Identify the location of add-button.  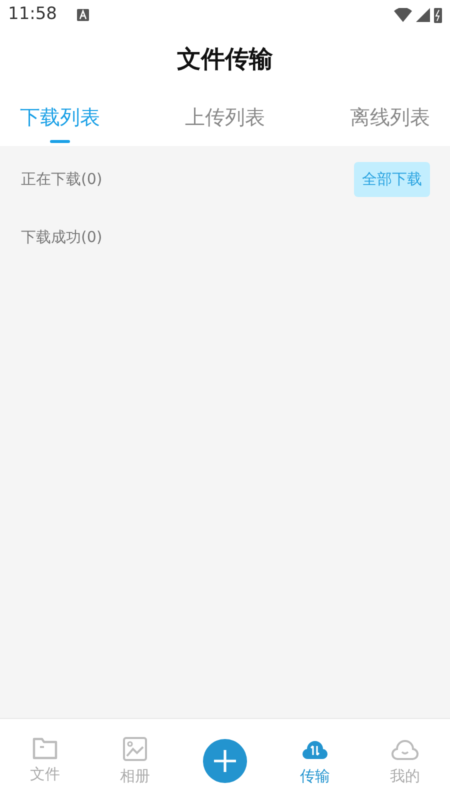
(225, 761).